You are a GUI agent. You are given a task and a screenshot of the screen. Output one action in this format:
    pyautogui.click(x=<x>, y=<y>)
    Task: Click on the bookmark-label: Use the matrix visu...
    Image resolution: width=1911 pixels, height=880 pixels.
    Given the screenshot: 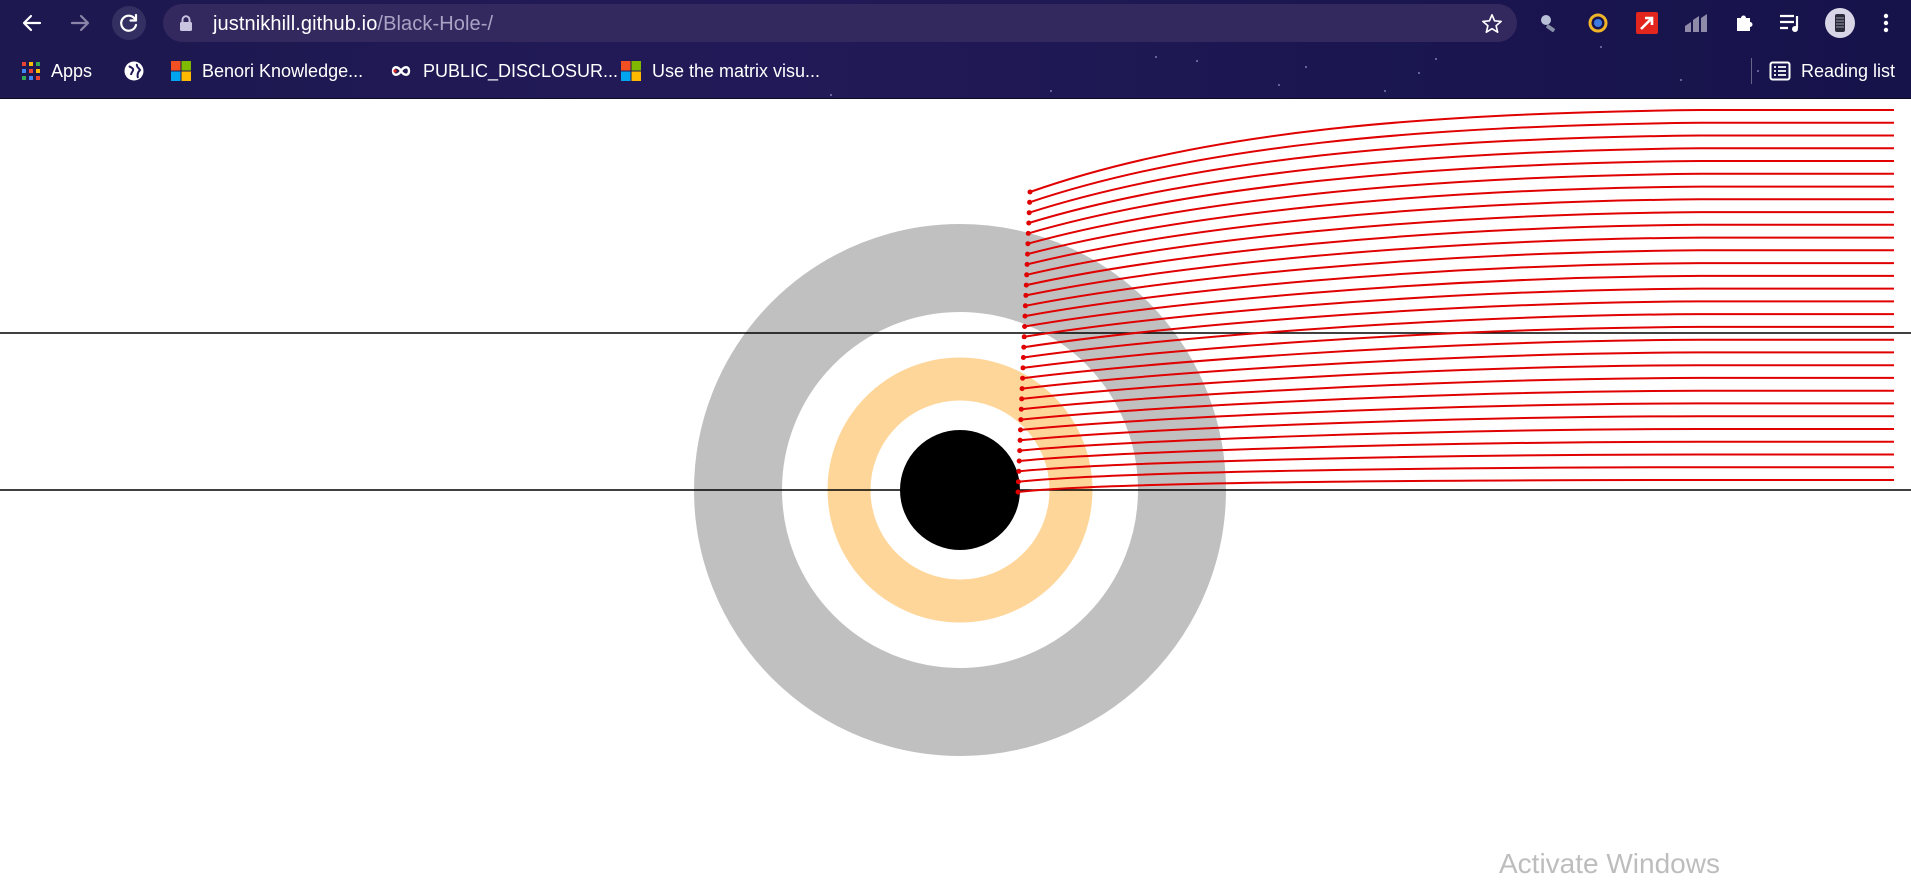 What is the action you would take?
    pyautogui.click(x=736, y=70)
    